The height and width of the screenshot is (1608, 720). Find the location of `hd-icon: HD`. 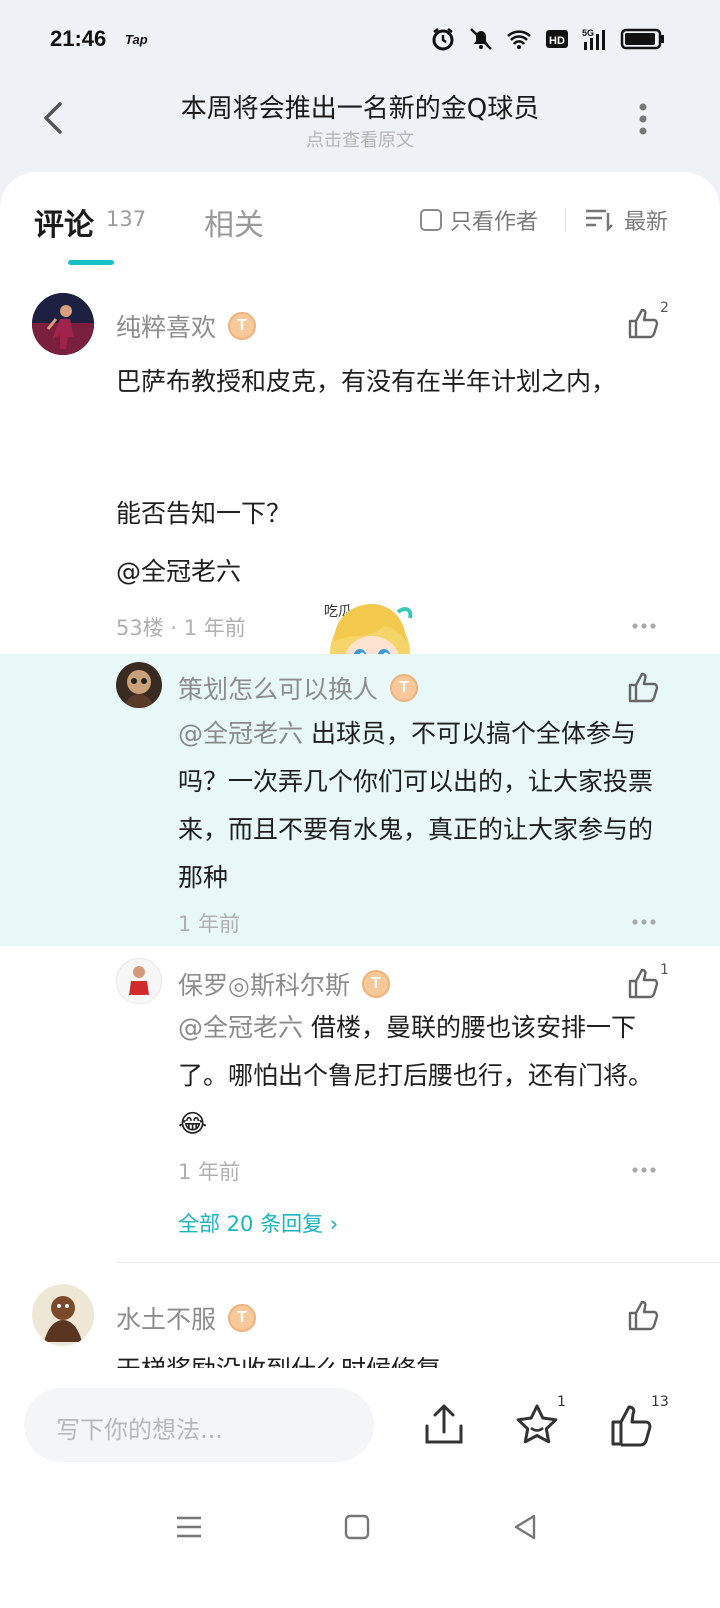

hd-icon: HD is located at coordinates (557, 39).